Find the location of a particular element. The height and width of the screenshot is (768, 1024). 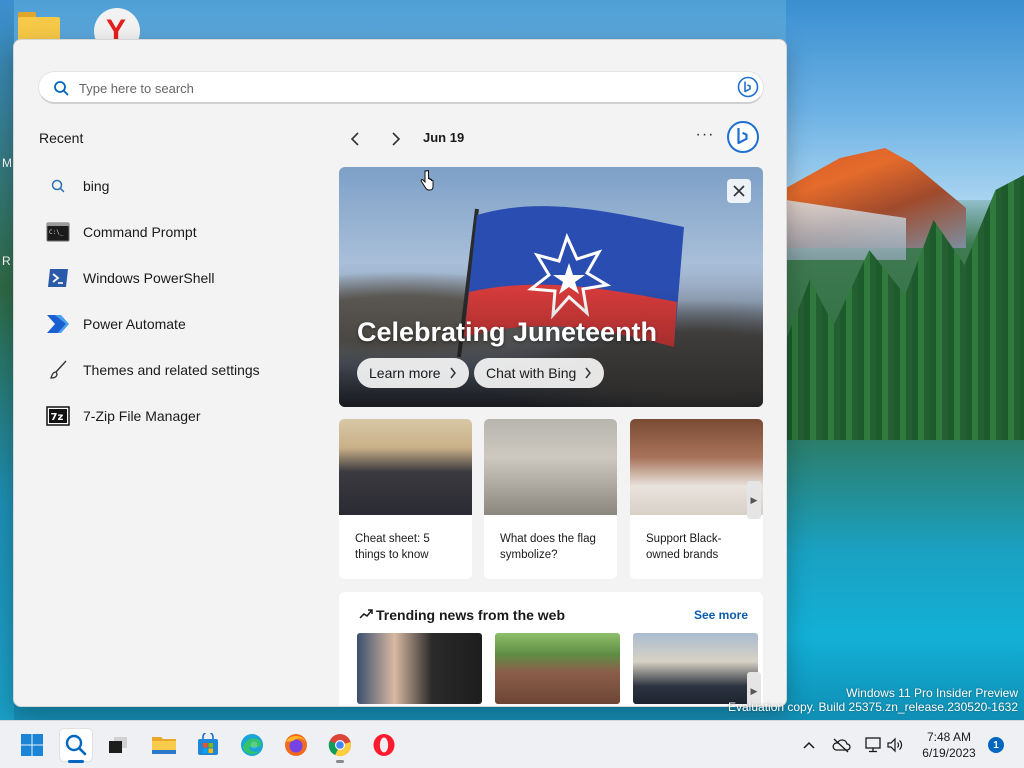

bing-chat-icon is located at coordinates (748, 87).